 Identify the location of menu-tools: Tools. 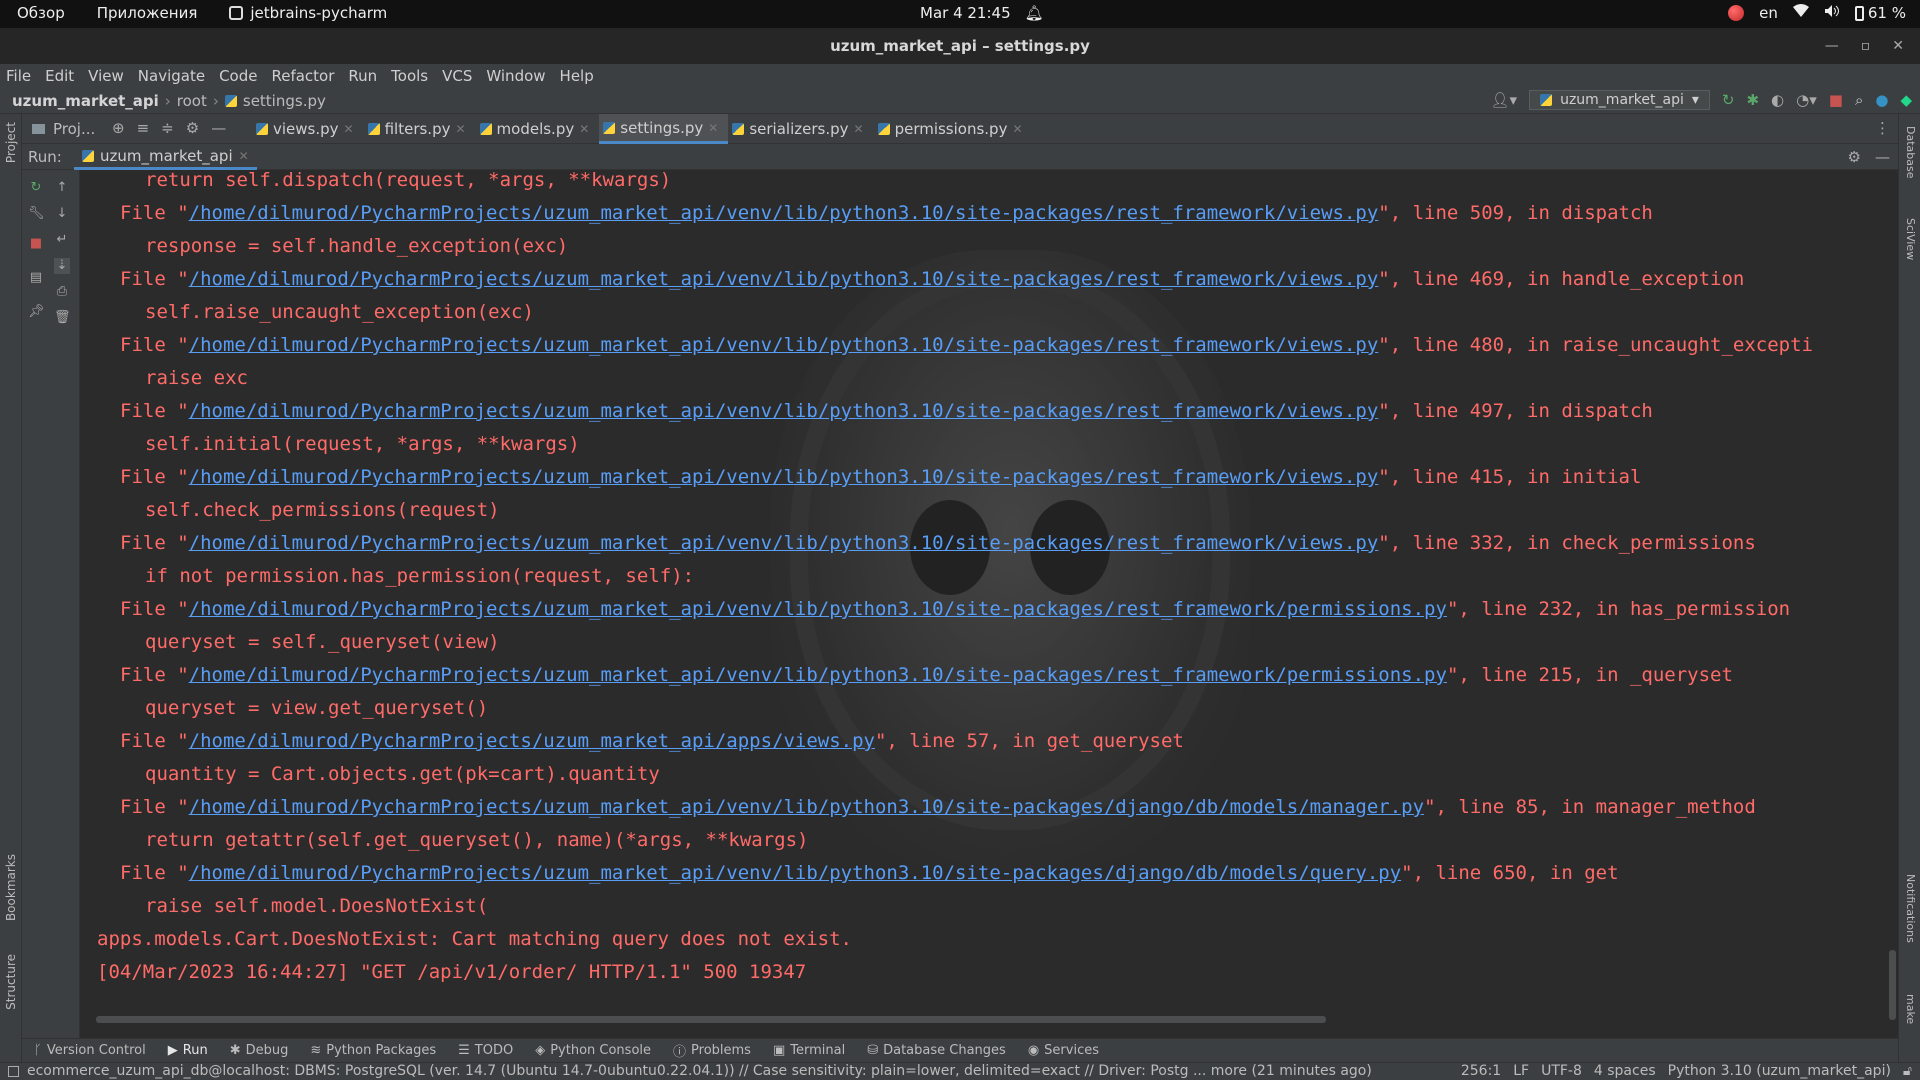
(409, 76).